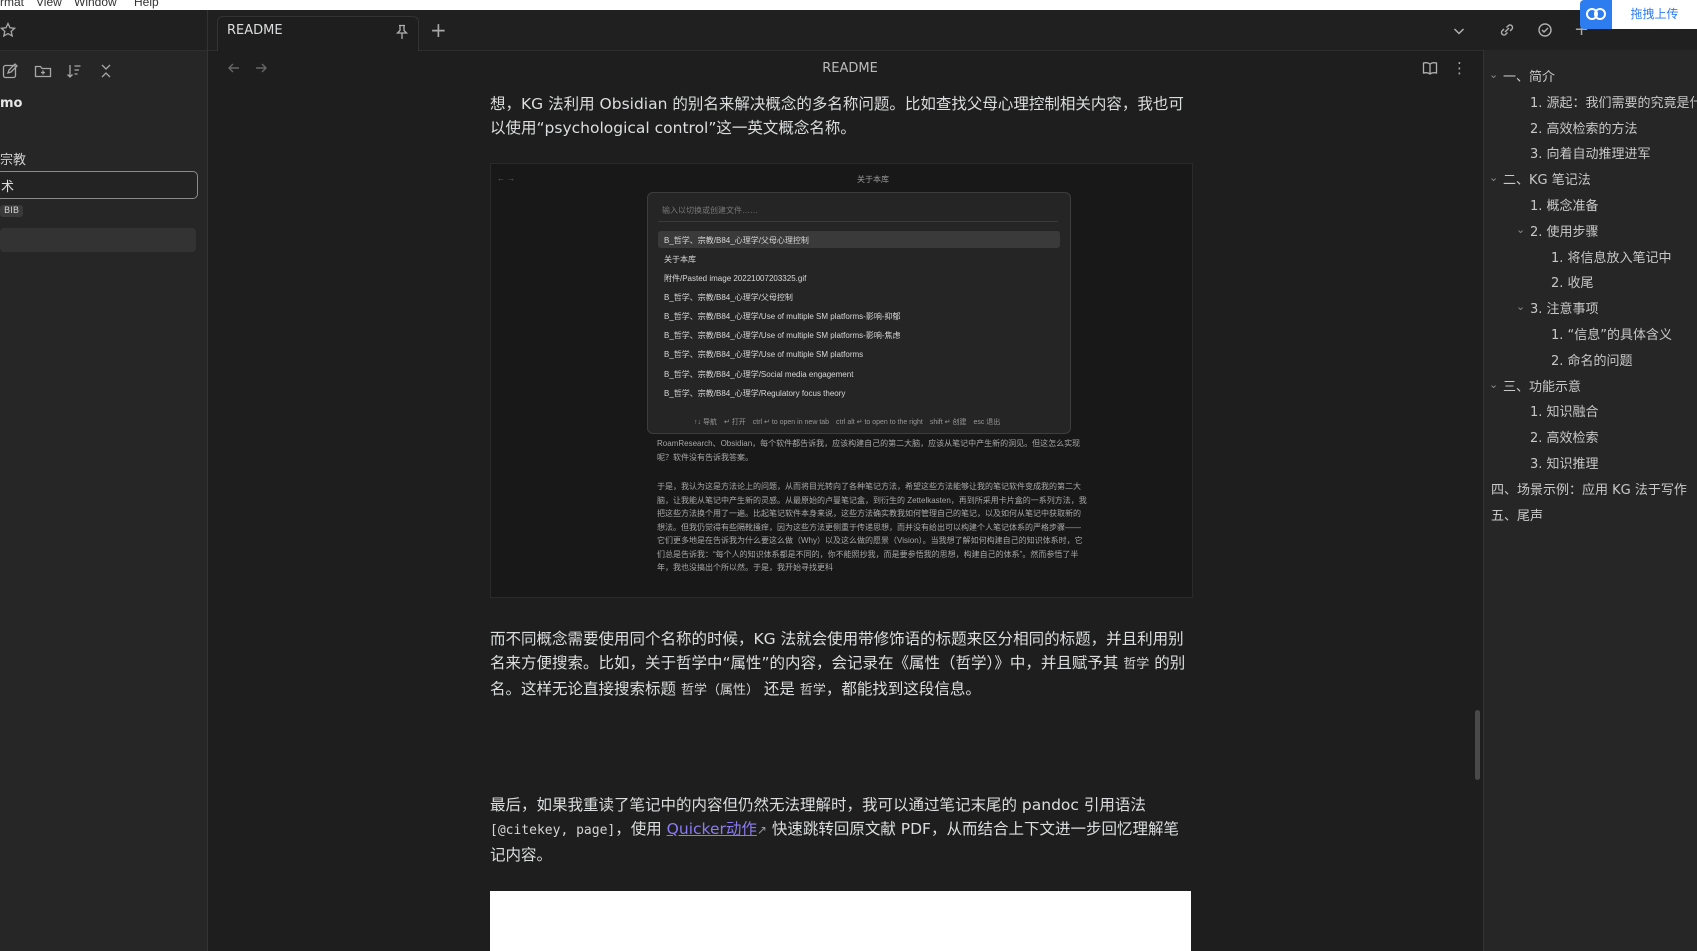  Describe the element at coordinates (12, 4) in the screenshot. I see `menu-format: rmat` at that location.